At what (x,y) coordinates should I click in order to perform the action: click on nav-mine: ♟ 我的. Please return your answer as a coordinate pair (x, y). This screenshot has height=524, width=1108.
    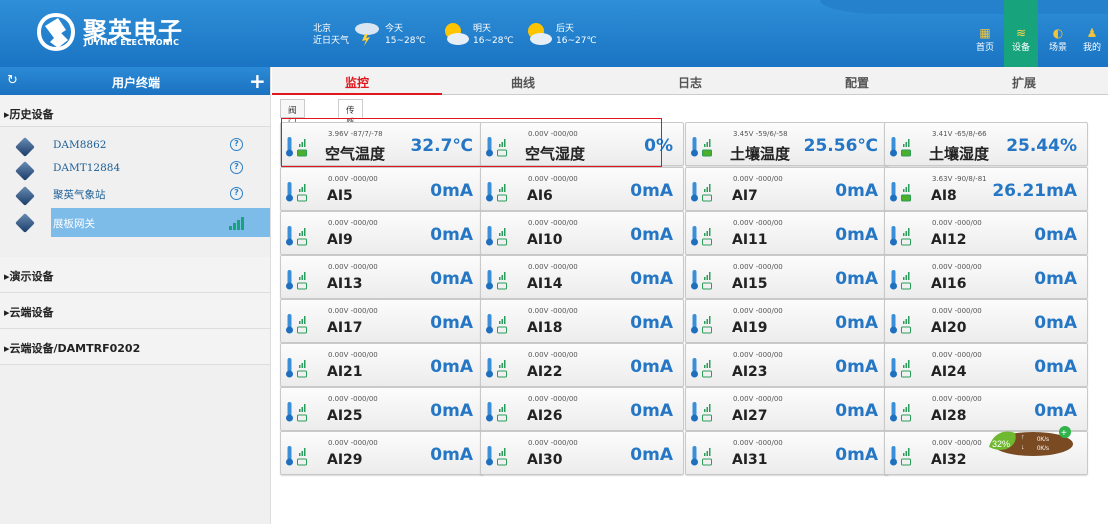
    Looking at the image, I should click on (1092, 33).